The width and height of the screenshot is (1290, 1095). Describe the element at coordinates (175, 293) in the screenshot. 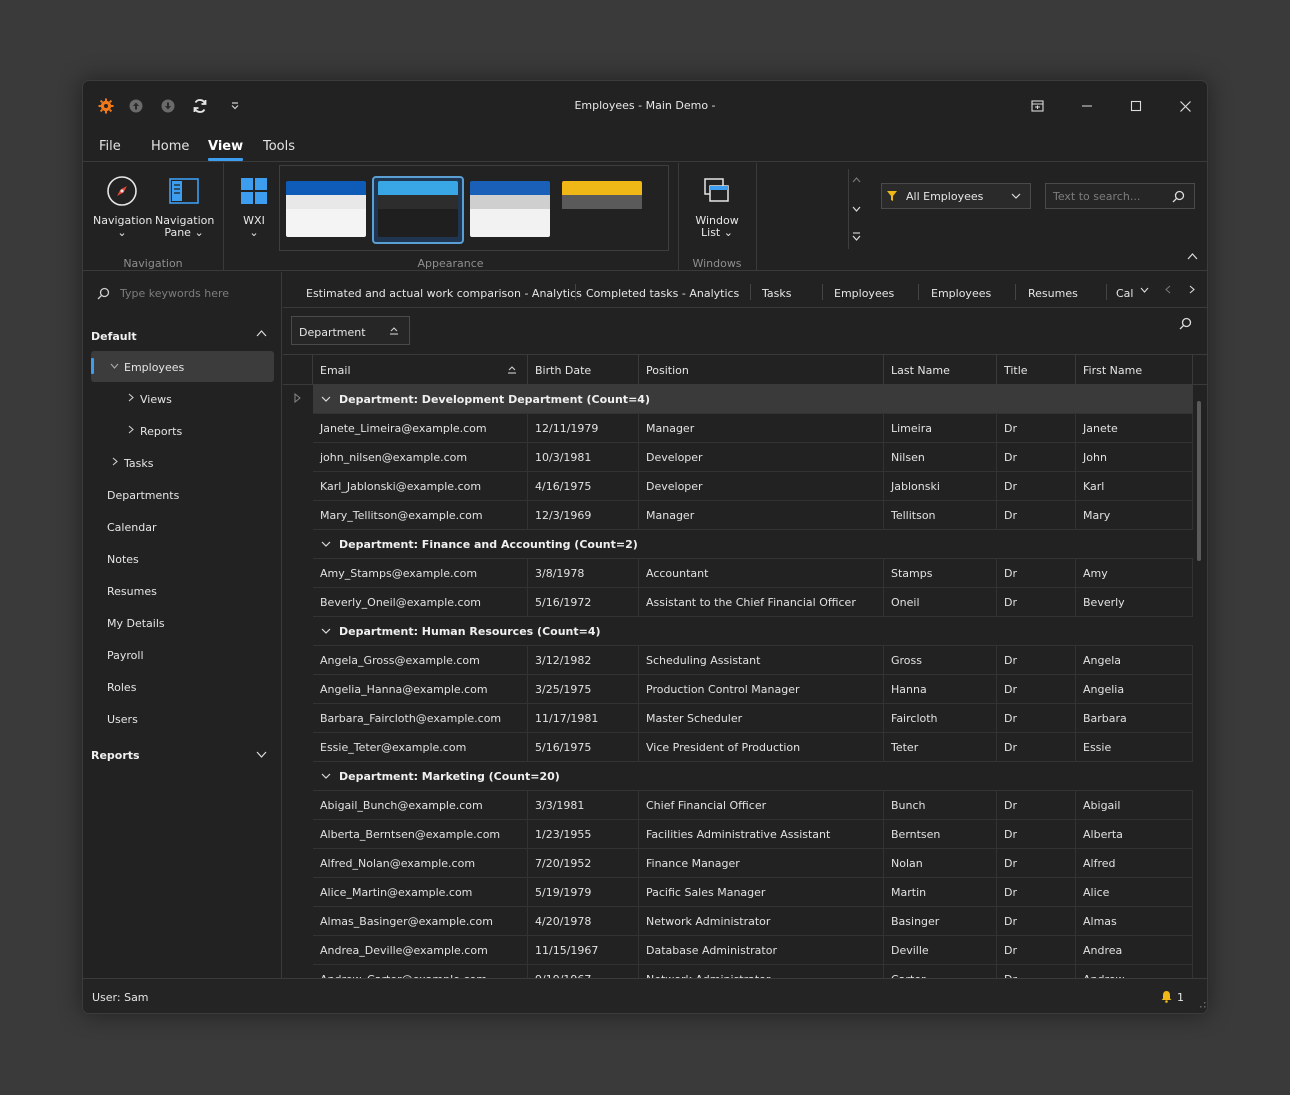

I see `nav-search-placeholder: Type keywords here` at that location.